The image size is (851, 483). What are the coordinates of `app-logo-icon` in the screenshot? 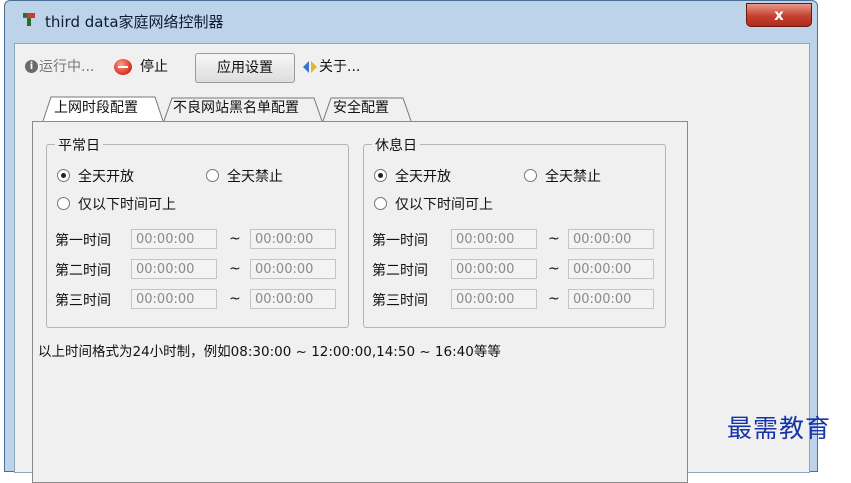 It's located at (29, 19).